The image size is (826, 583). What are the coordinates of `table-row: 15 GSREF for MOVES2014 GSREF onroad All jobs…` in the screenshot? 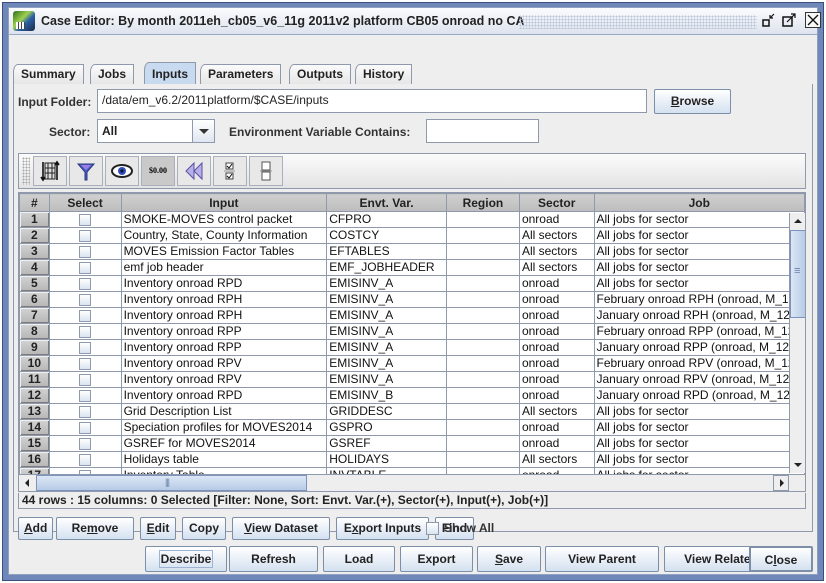 It's located at (412, 443).